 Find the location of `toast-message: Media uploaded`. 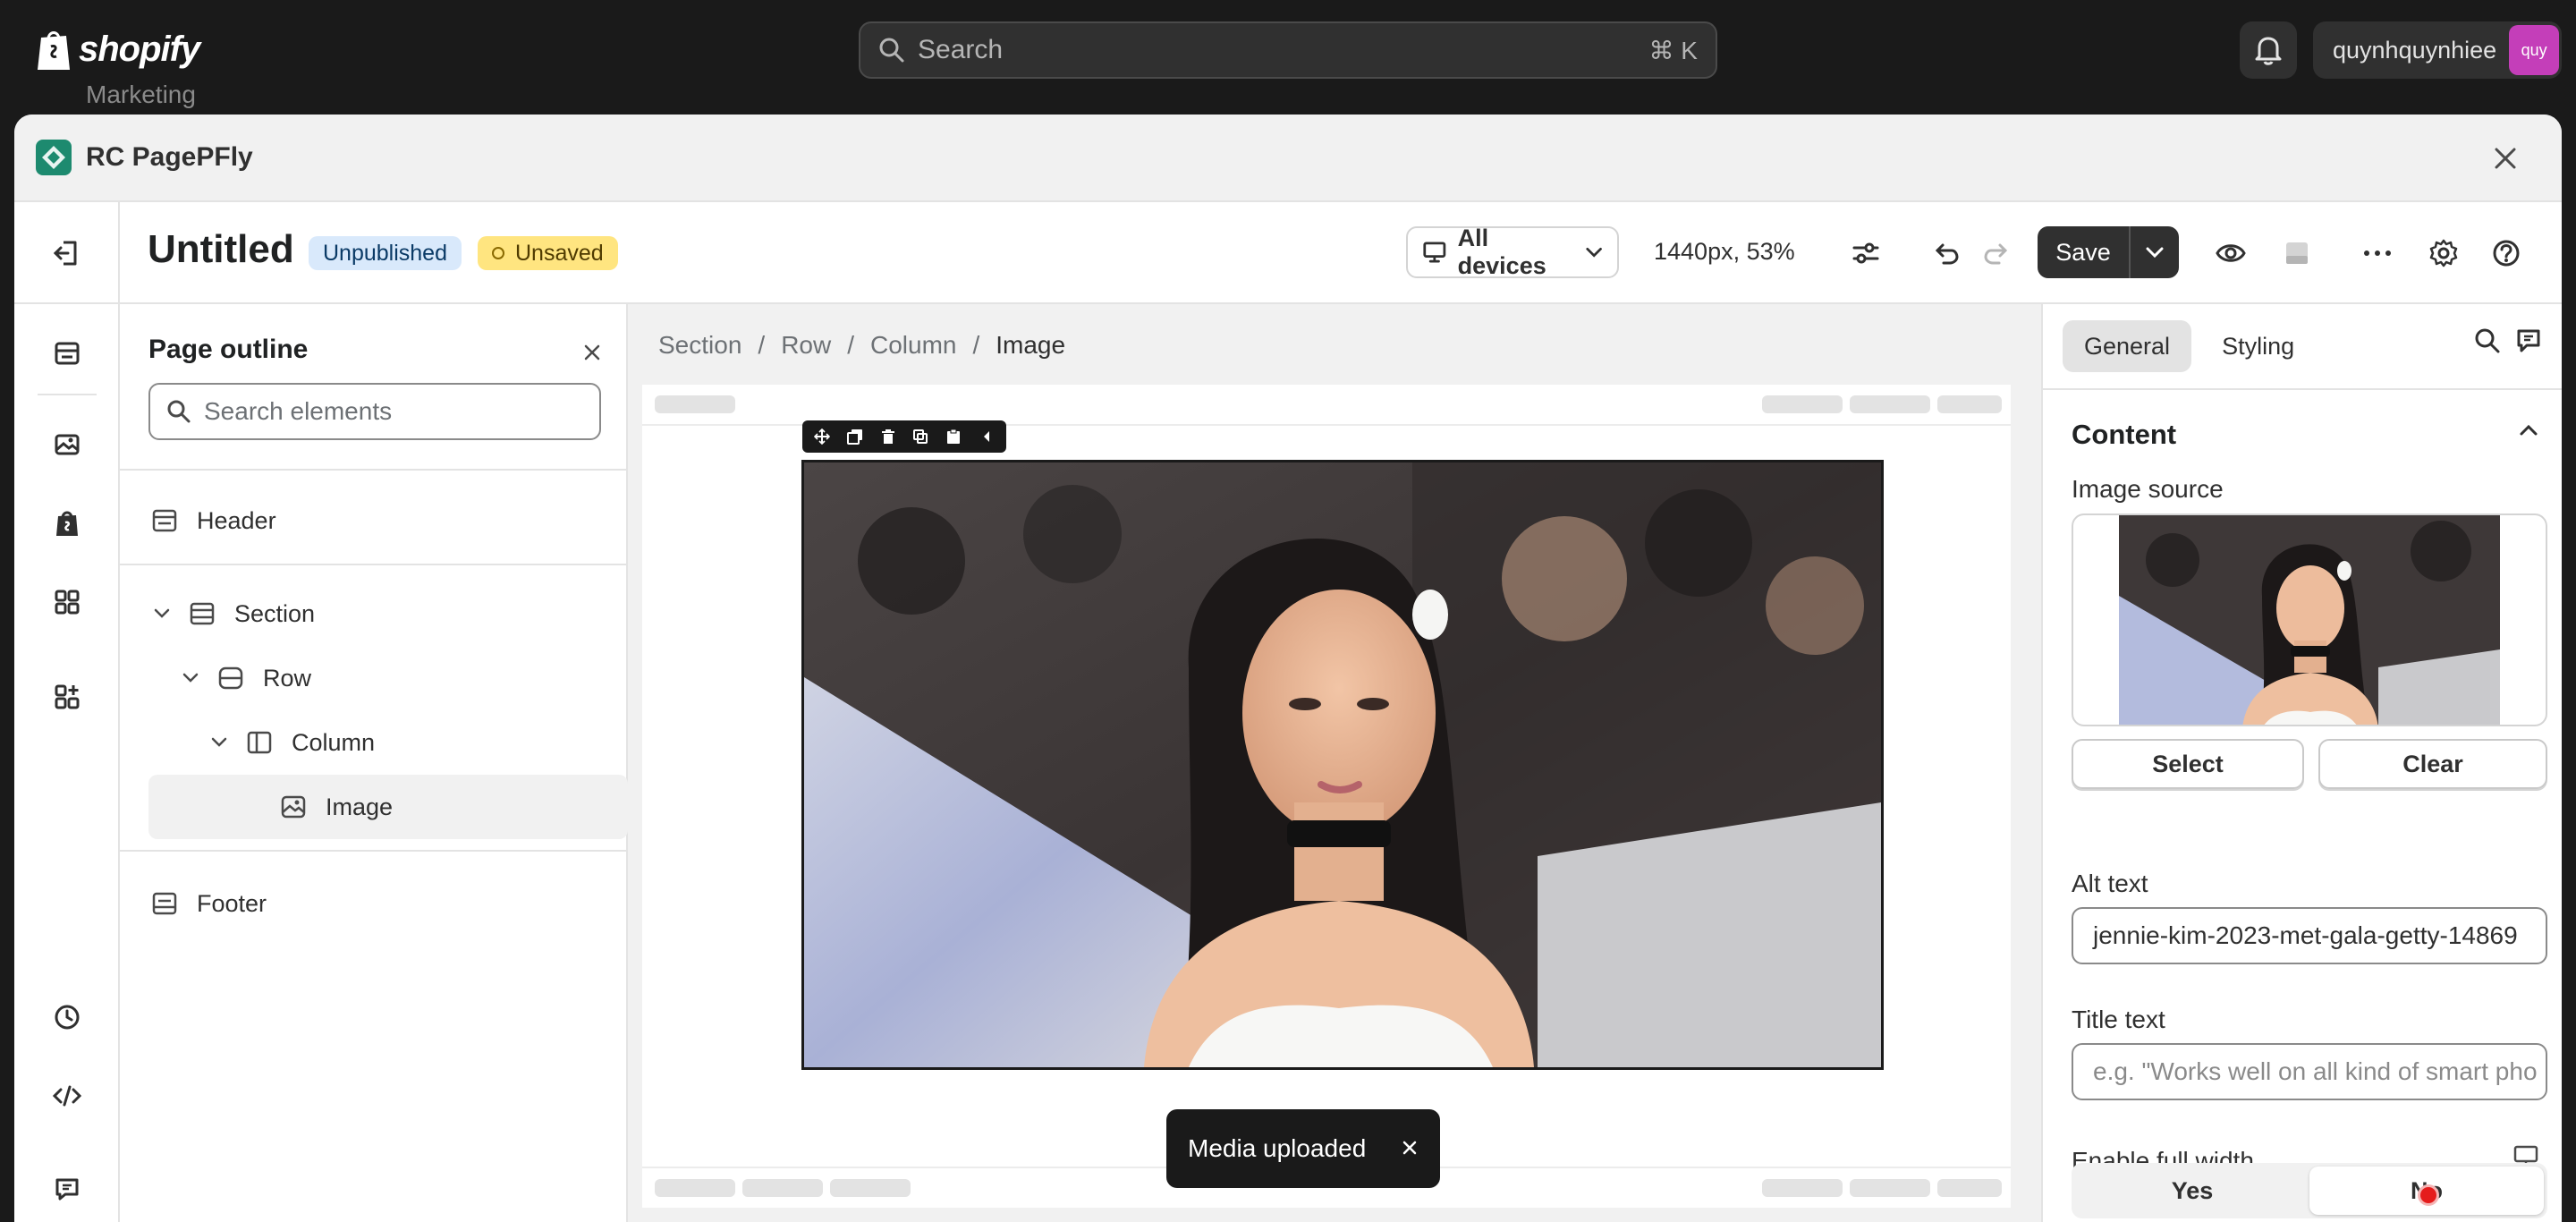

toast-message: Media uploaded is located at coordinates (1277, 1148).